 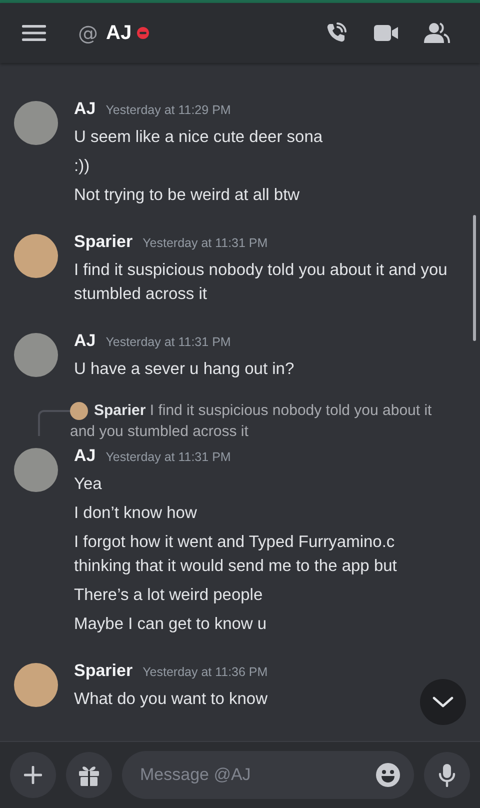 I want to click on message-text: What do you want to know, so click(x=171, y=699).